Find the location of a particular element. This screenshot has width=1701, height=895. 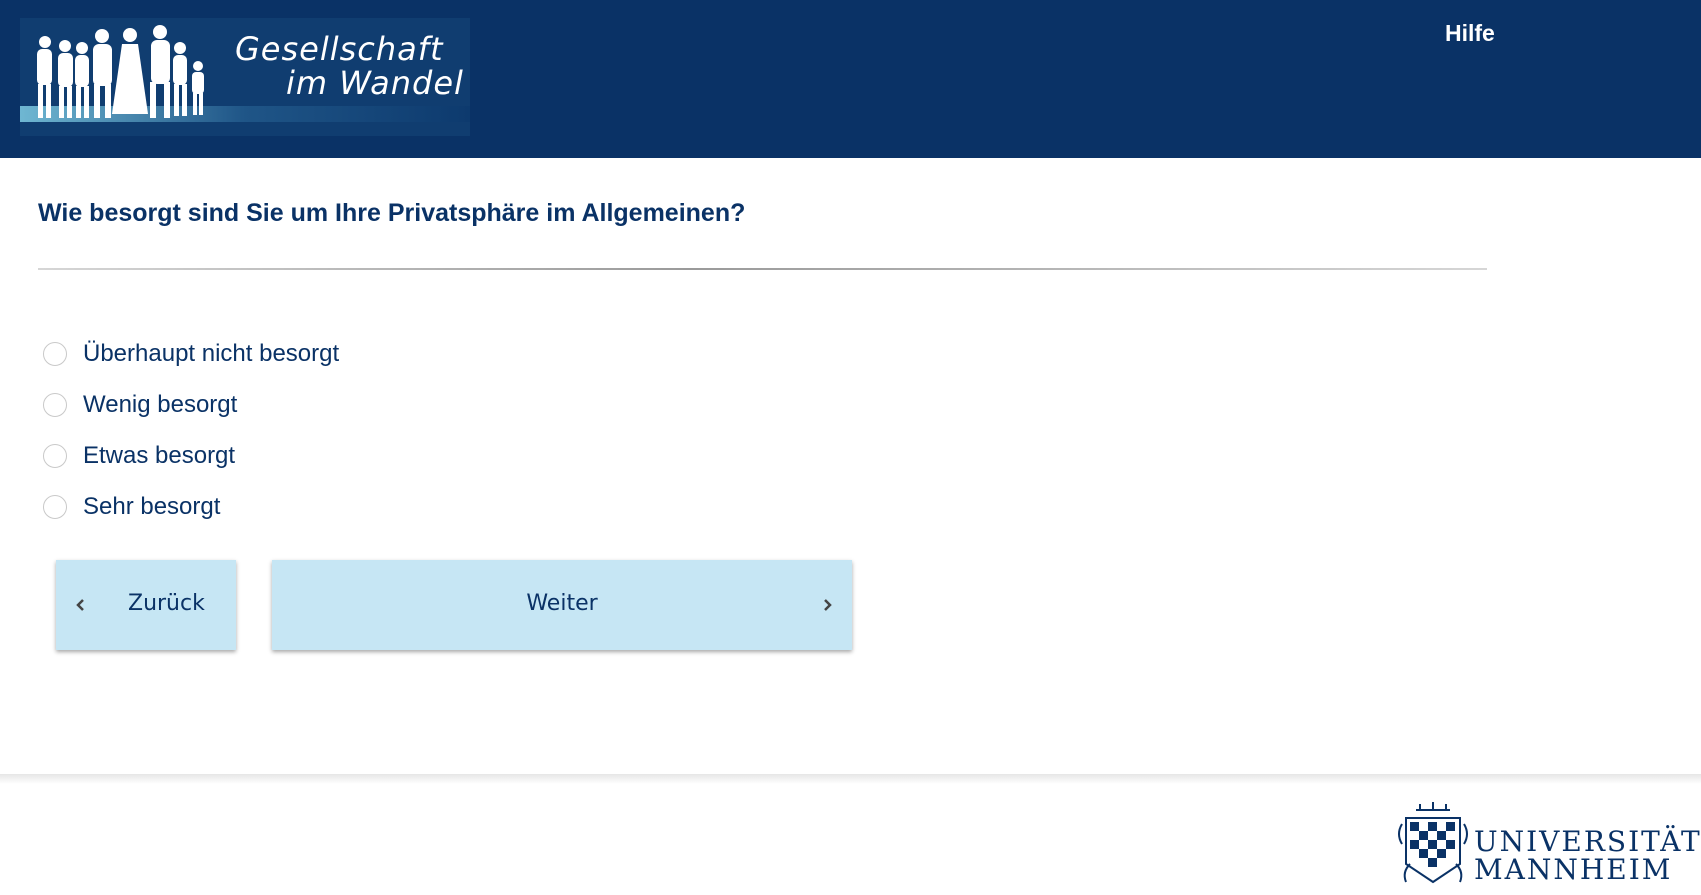

option-label: Wenig besorgt is located at coordinates (160, 405).